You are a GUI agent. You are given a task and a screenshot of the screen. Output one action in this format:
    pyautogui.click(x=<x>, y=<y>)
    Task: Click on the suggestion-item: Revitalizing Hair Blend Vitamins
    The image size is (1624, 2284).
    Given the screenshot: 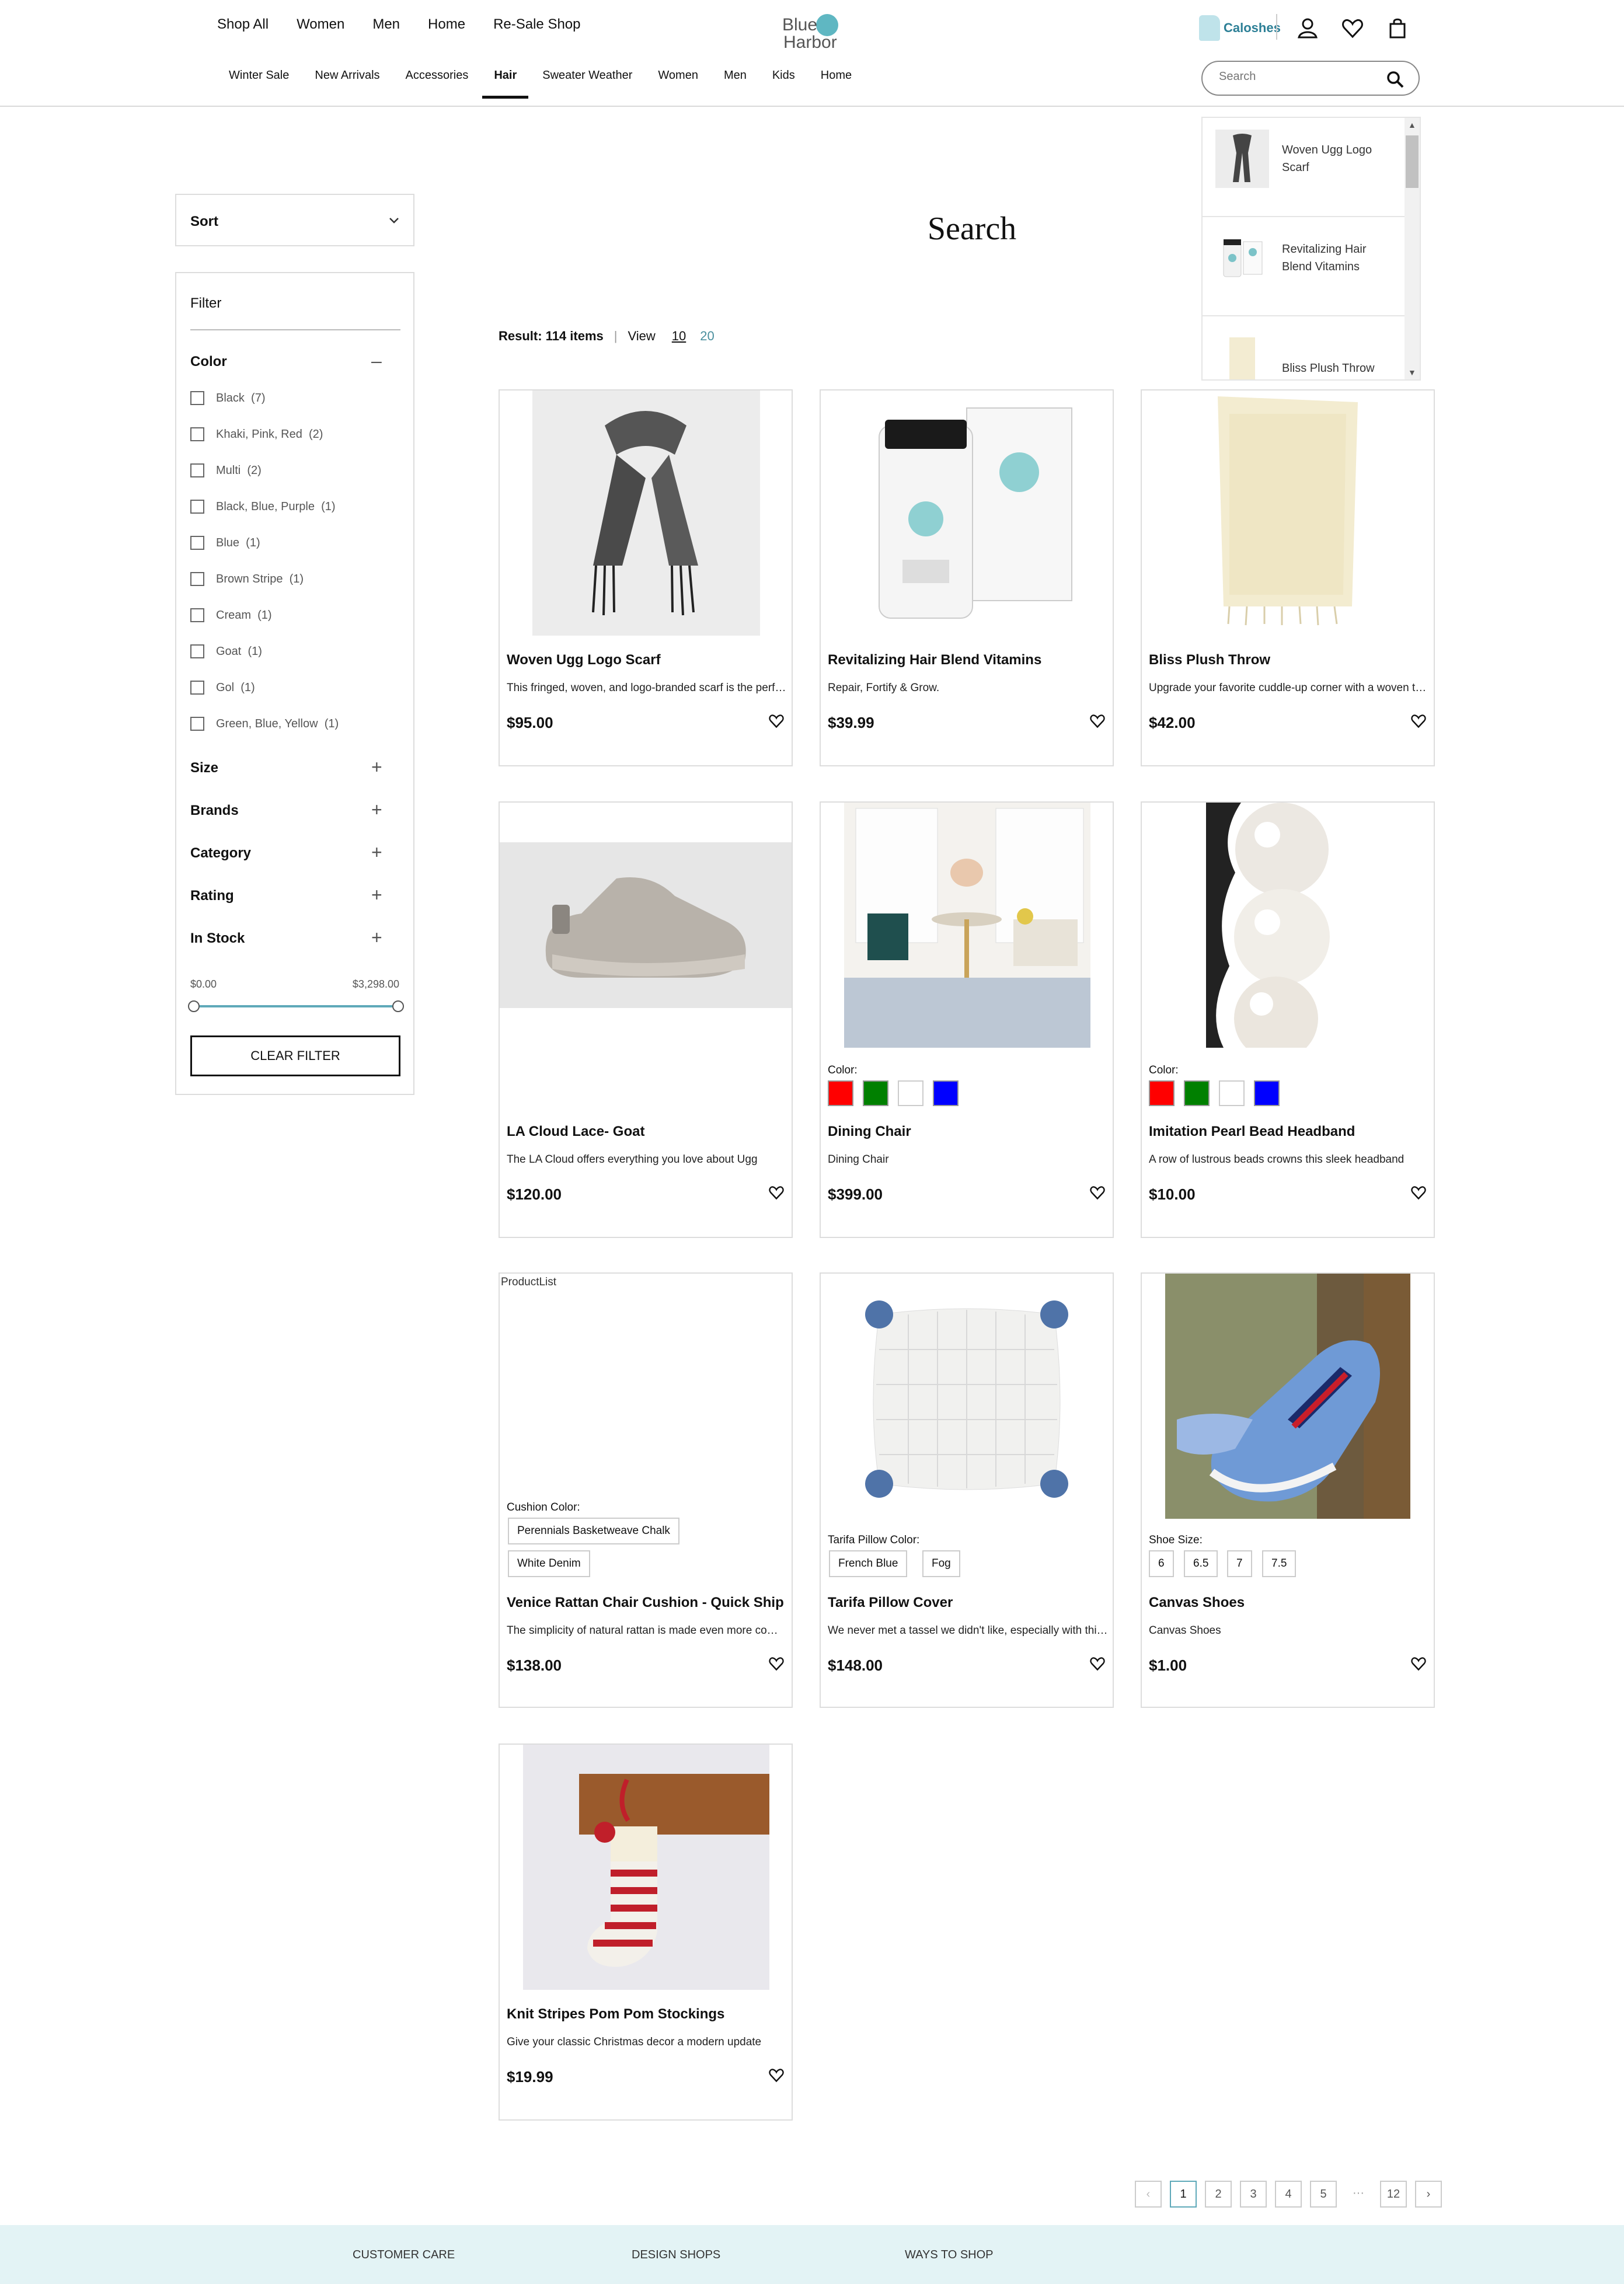 What is the action you would take?
    pyautogui.click(x=1305, y=267)
    